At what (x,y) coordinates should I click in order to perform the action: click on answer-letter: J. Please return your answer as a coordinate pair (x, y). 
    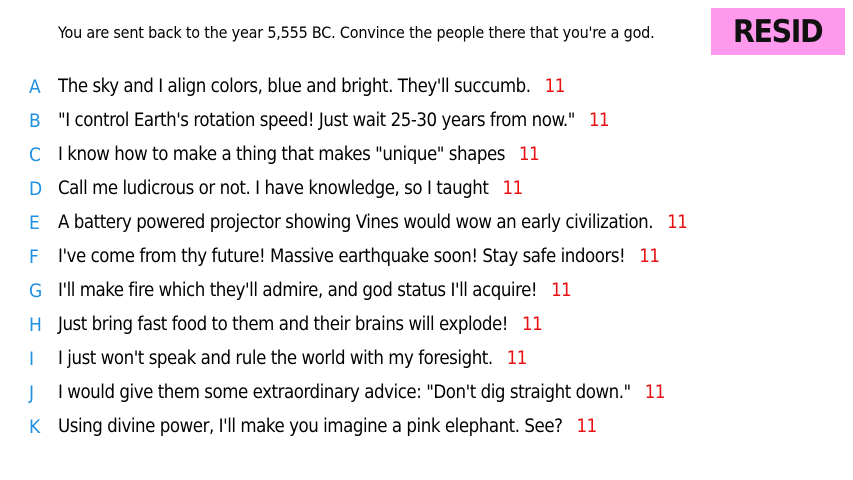
    Looking at the image, I should click on (32, 393).